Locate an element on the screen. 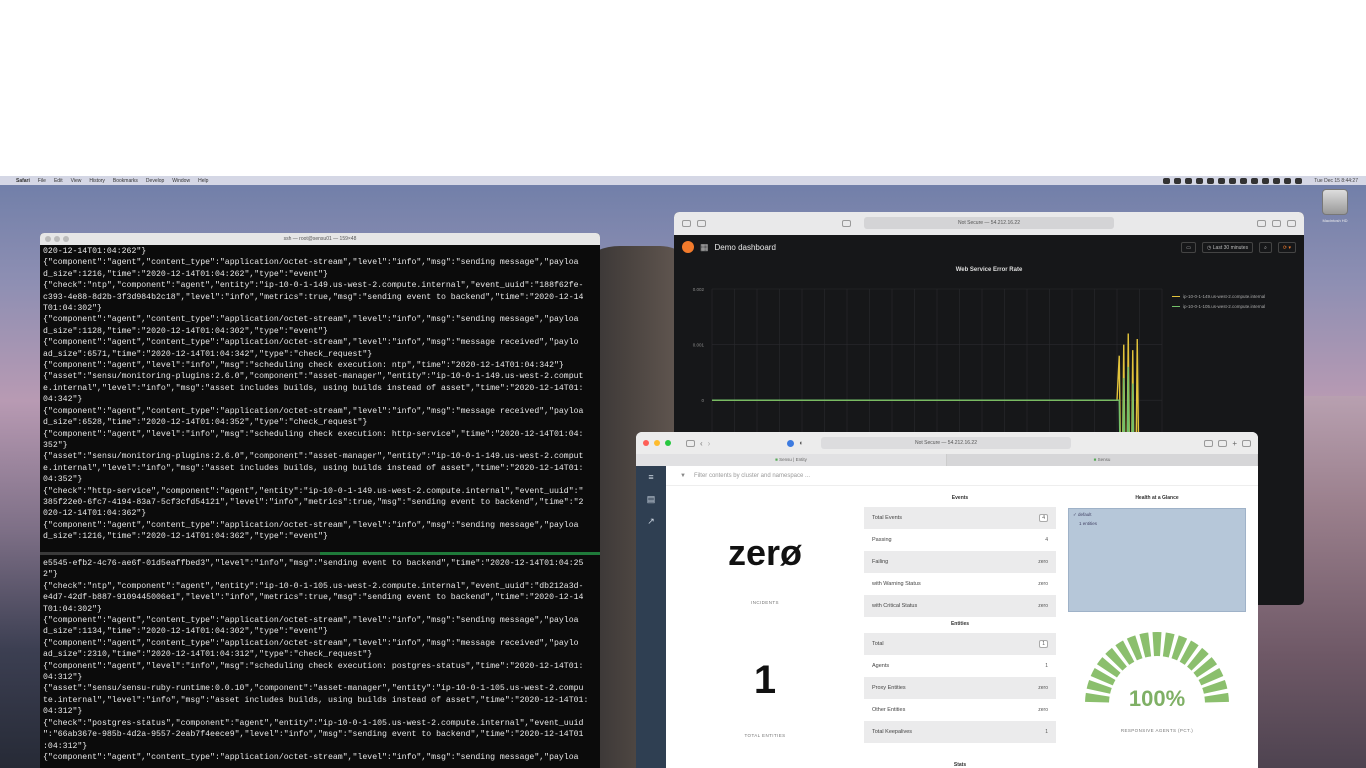 The width and height of the screenshot is (1366, 768). tray-battery-icon is located at coordinates (1255, 180).